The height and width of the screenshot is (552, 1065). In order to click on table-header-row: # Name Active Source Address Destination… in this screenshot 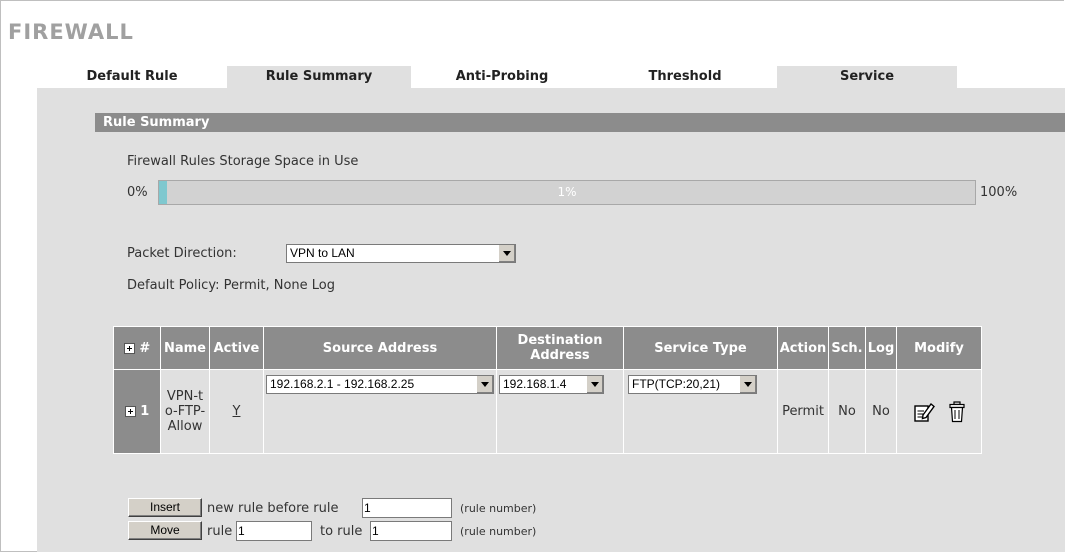, I will do `click(547, 348)`.